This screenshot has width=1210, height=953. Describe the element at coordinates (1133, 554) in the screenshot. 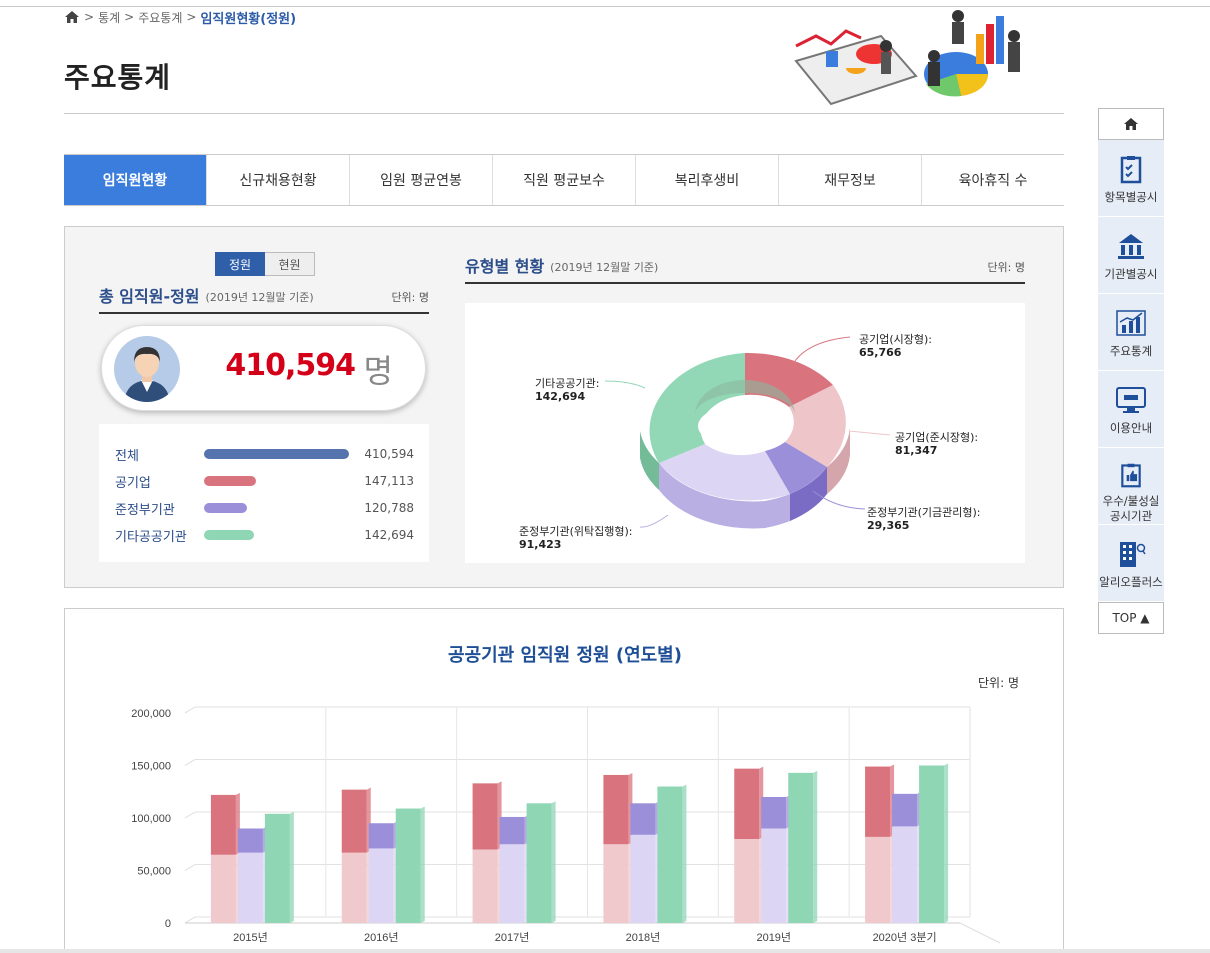

I see `office-icon` at that location.